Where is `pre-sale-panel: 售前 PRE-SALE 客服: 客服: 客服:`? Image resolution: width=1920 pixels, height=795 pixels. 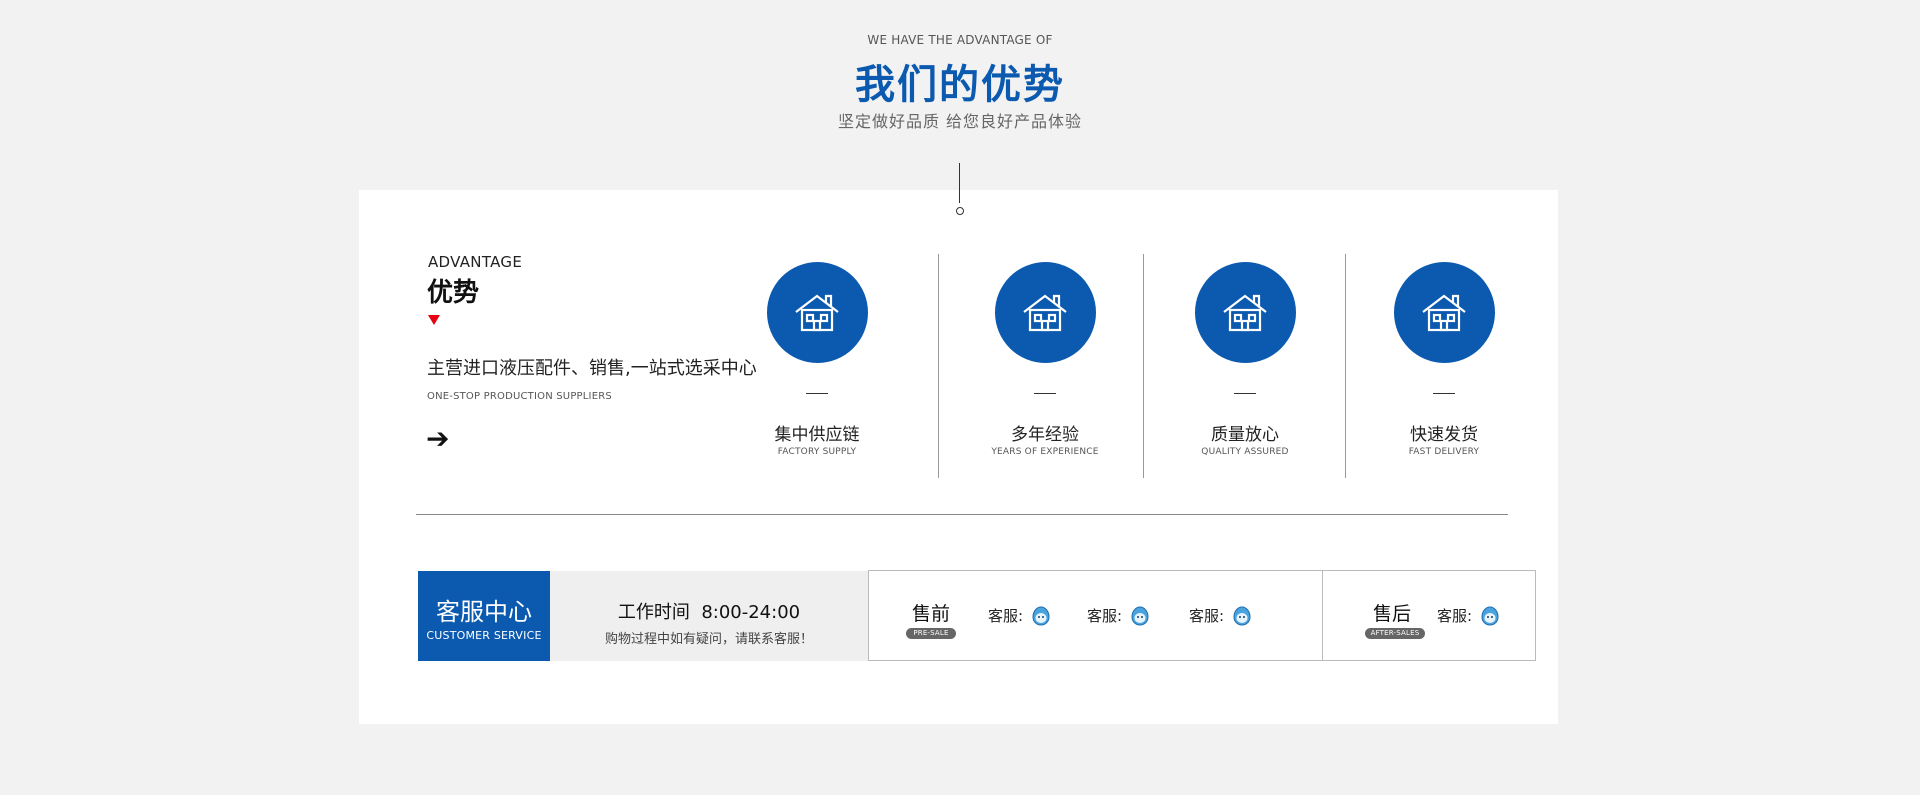 pre-sale-panel: 售前 PRE-SALE 客服: 客服: 客服: is located at coordinates (1095, 615).